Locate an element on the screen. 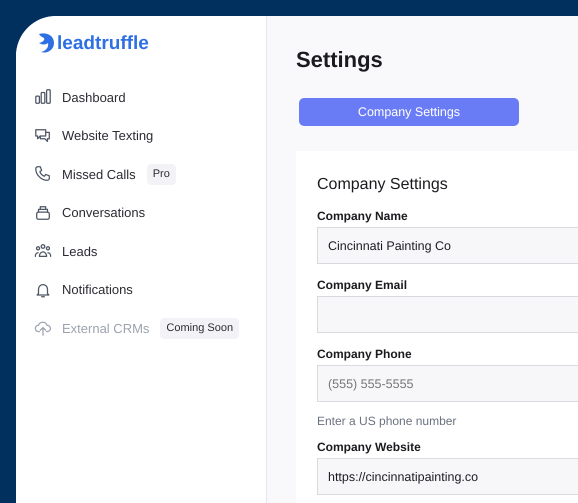 The width and height of the screenshot is (578, 503). sidebar-label: Dashboard is located at coordinates (94, 97).